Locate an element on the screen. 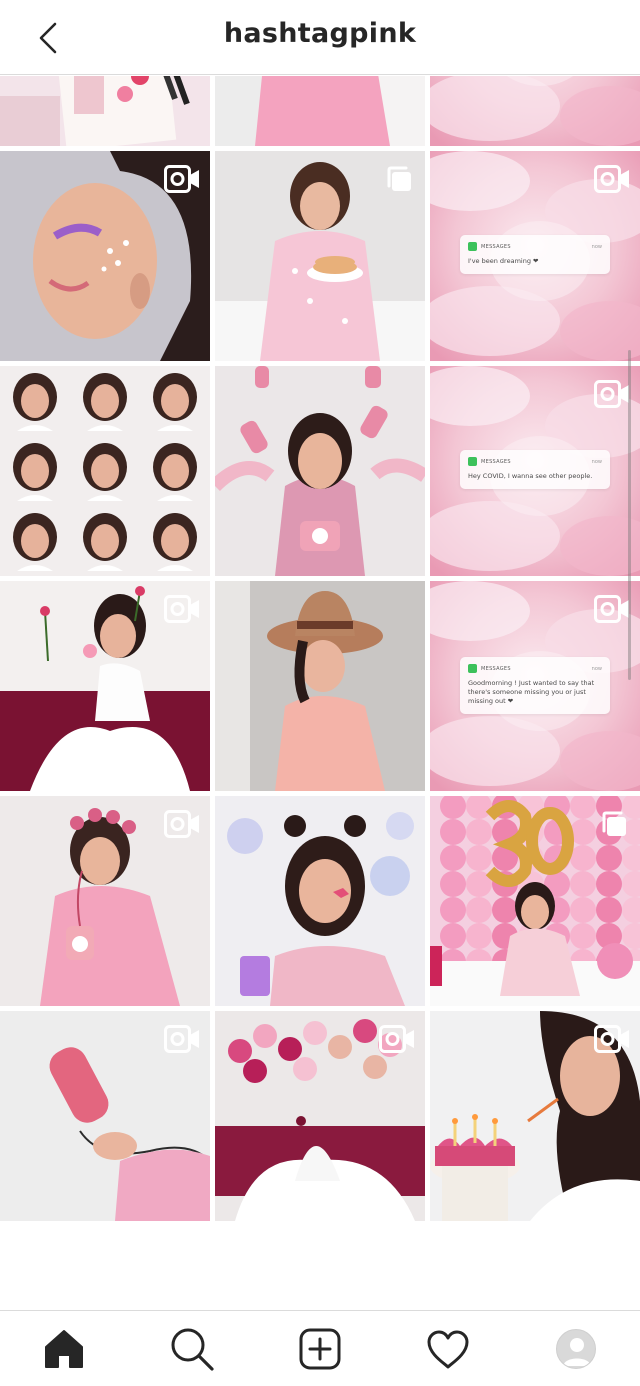 This screenshot has width=640, height=1386. grid-post: MESSAGES now I've been dreaming ❤ is located at coordinates (535, 256).